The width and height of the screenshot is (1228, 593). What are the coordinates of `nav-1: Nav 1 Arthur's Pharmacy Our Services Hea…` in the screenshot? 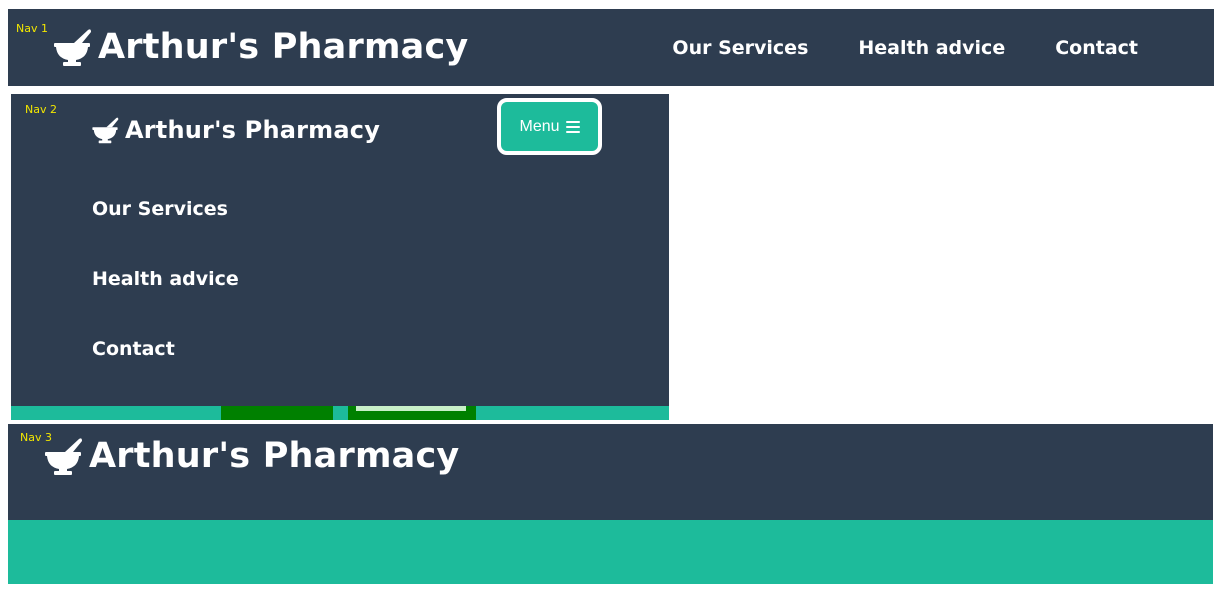 It's located at (611, 47).